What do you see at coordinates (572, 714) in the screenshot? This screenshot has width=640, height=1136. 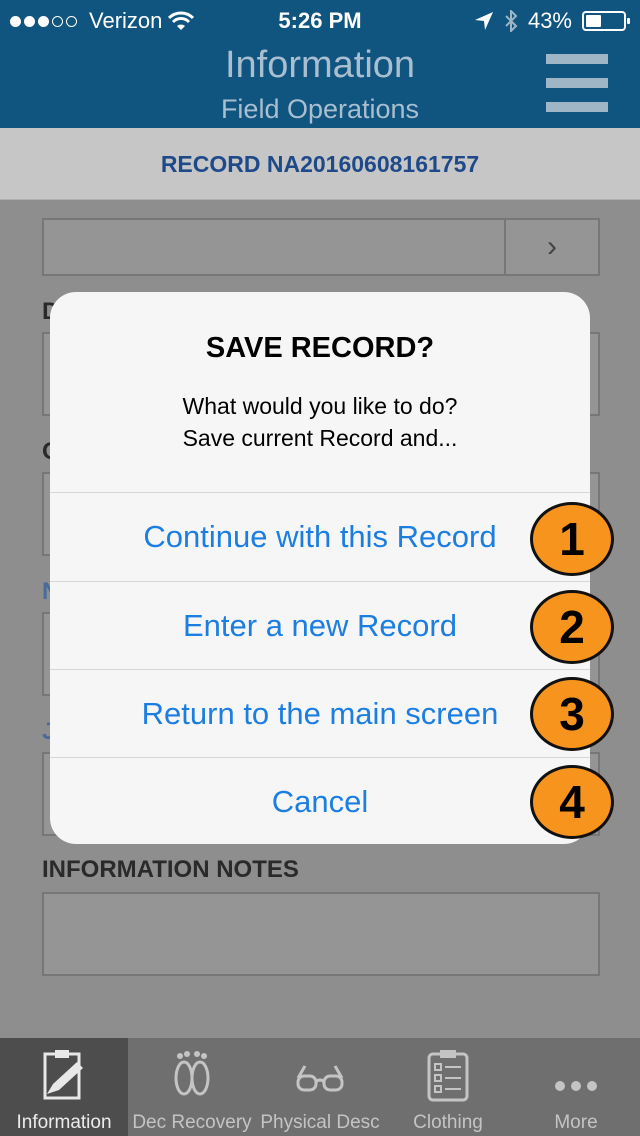 I see `number-badge-3: 3` at bounding box center [572, 714].